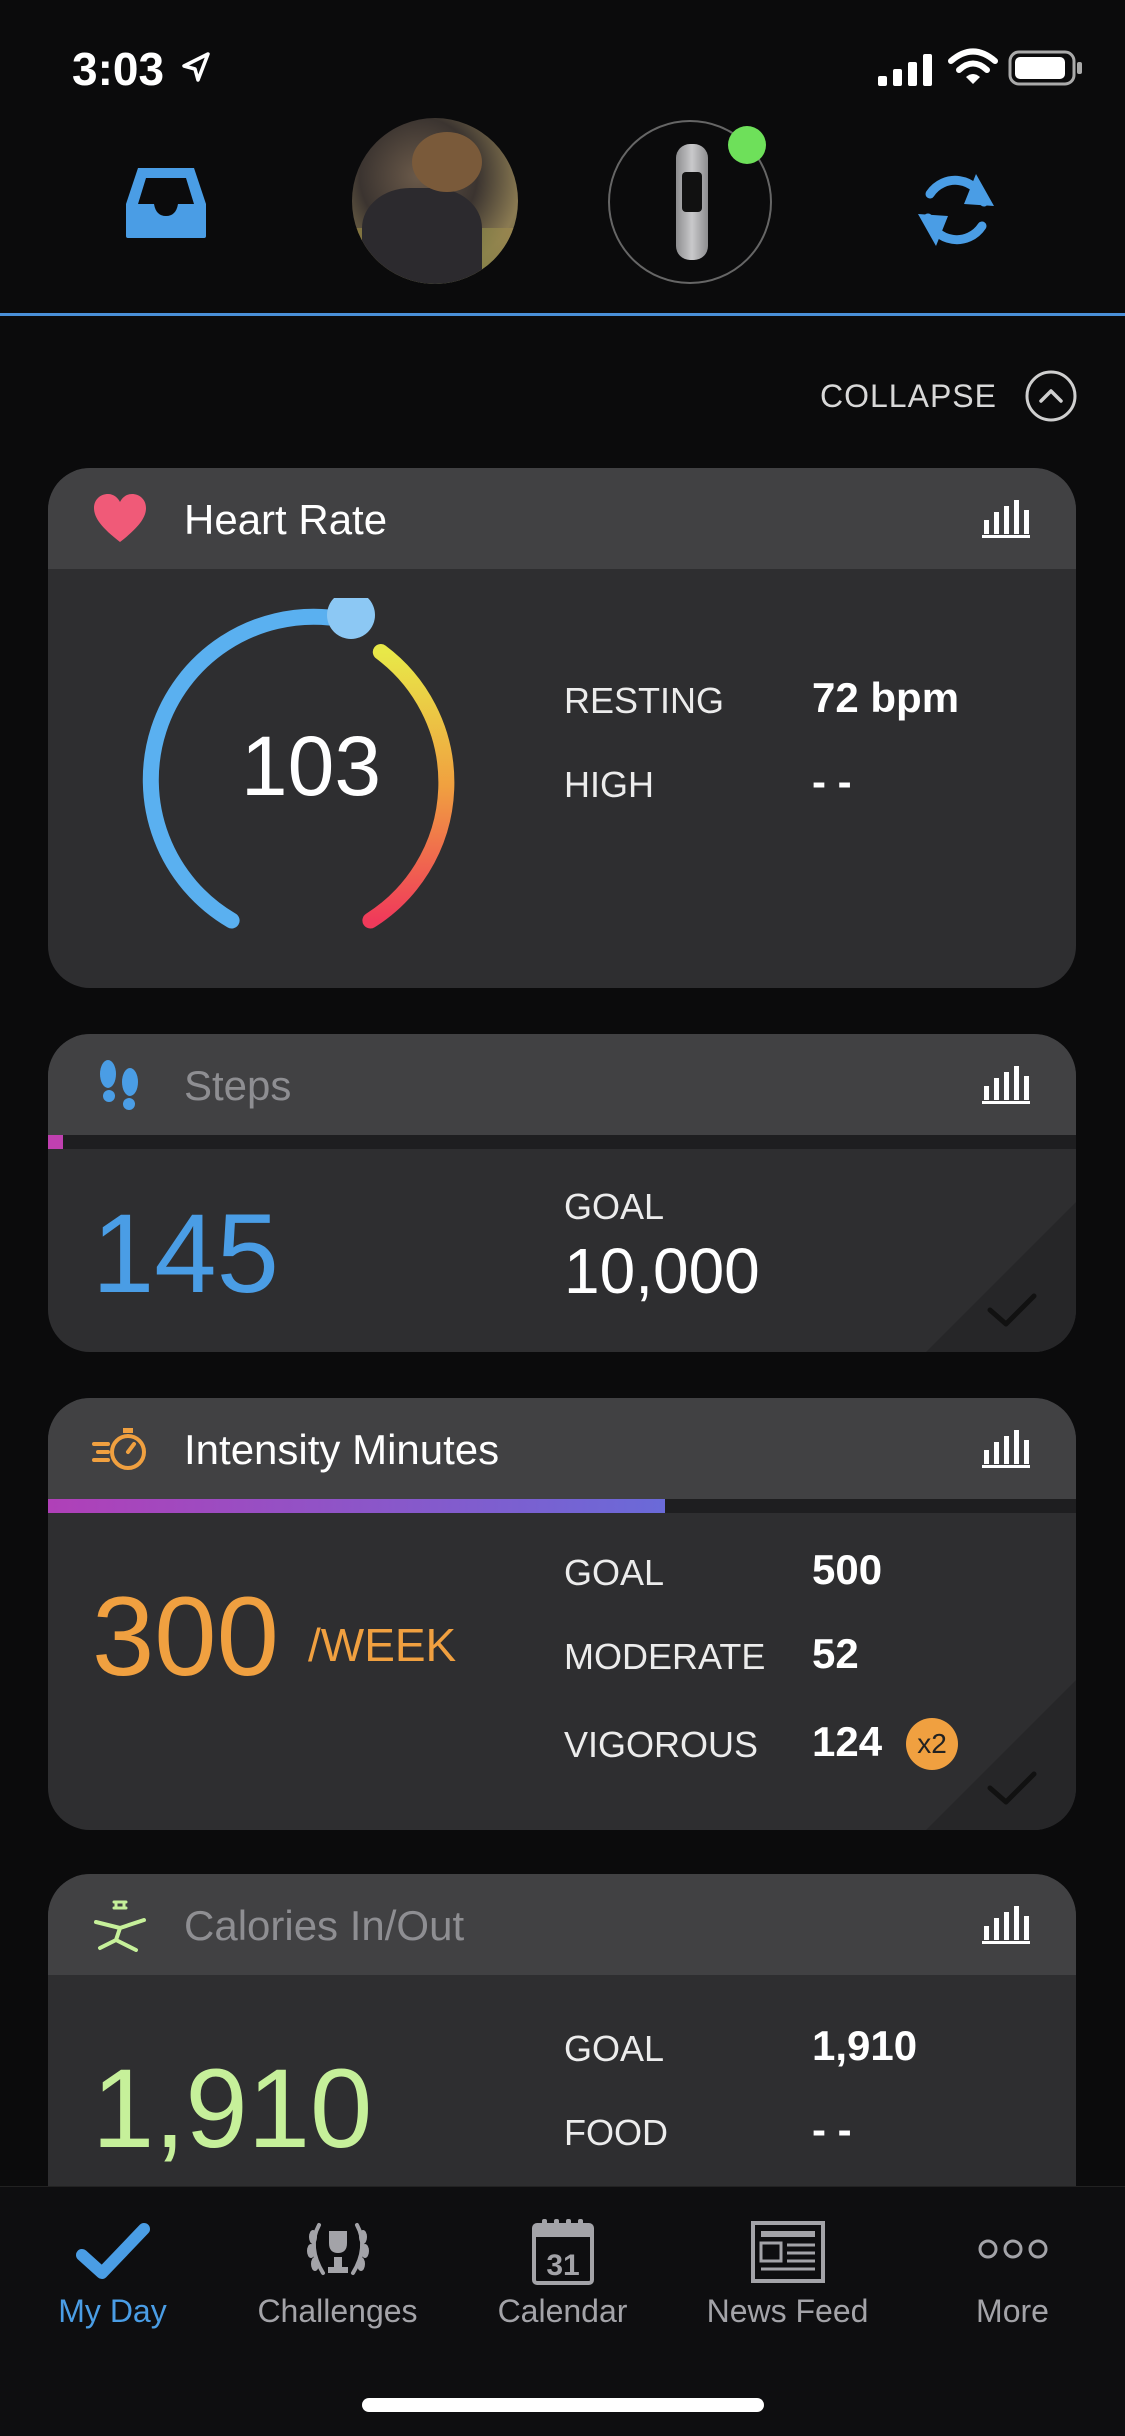 This screenshot has width=1125, height=2436. What do you see at coordinates (1013, 2249) in the screenshot?
I see `more-dots-icon` at bounding box center [1013, 2249].